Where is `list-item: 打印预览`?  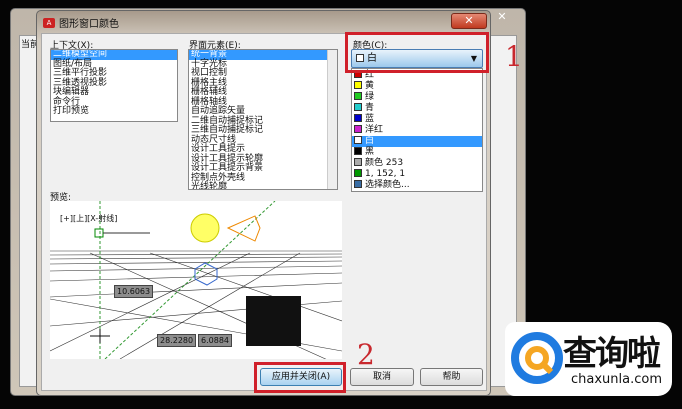
list-item: 打印预览 is located at coordinates (114, 111).